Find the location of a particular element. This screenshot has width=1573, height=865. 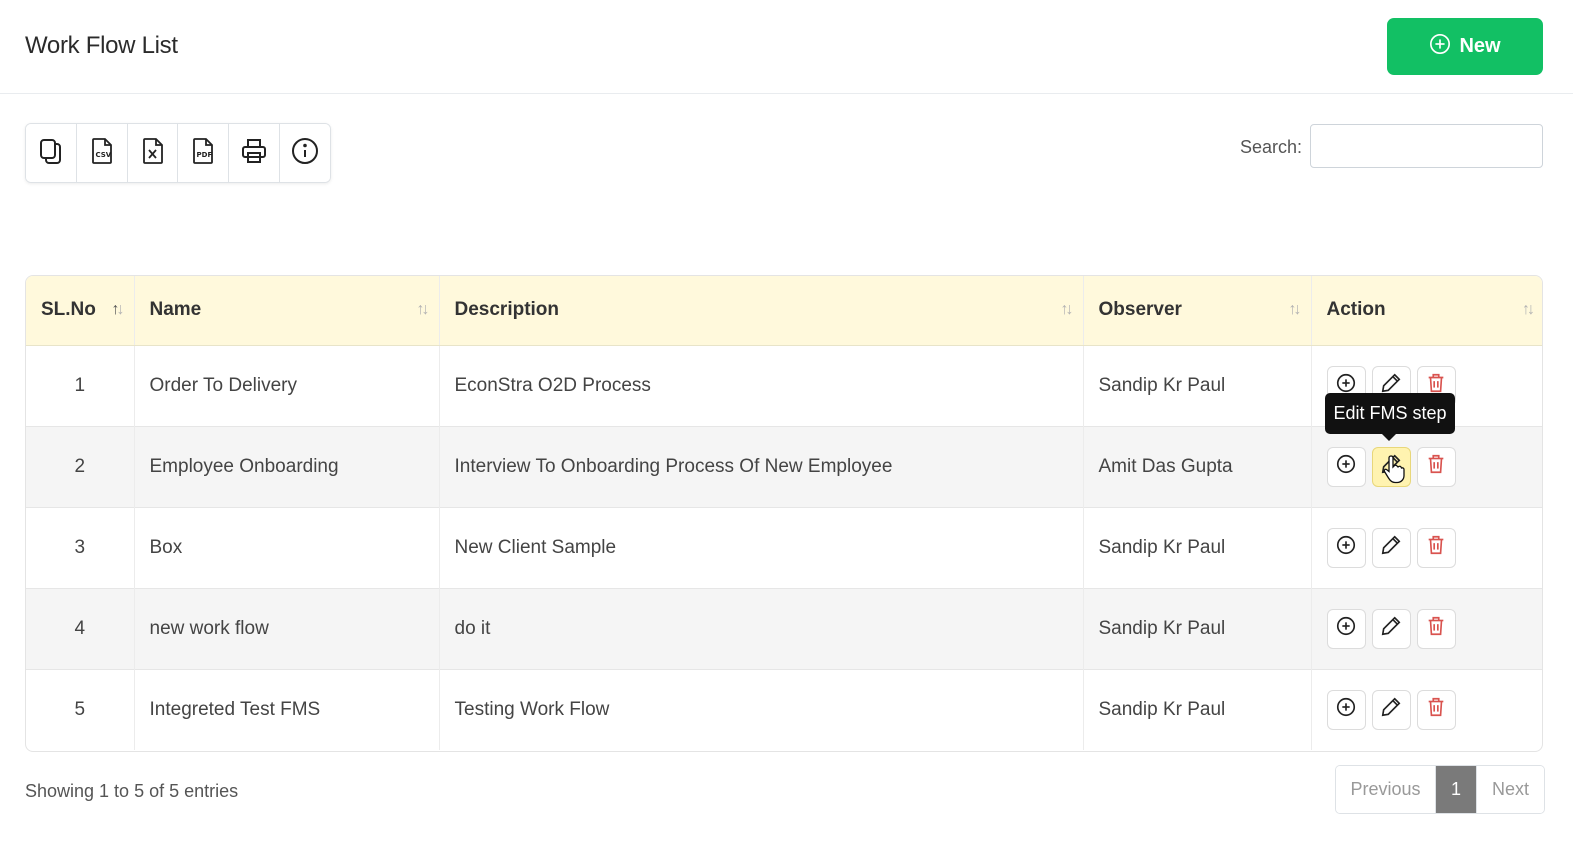

pdf-button: PDF is located at coordinates (204, 153).